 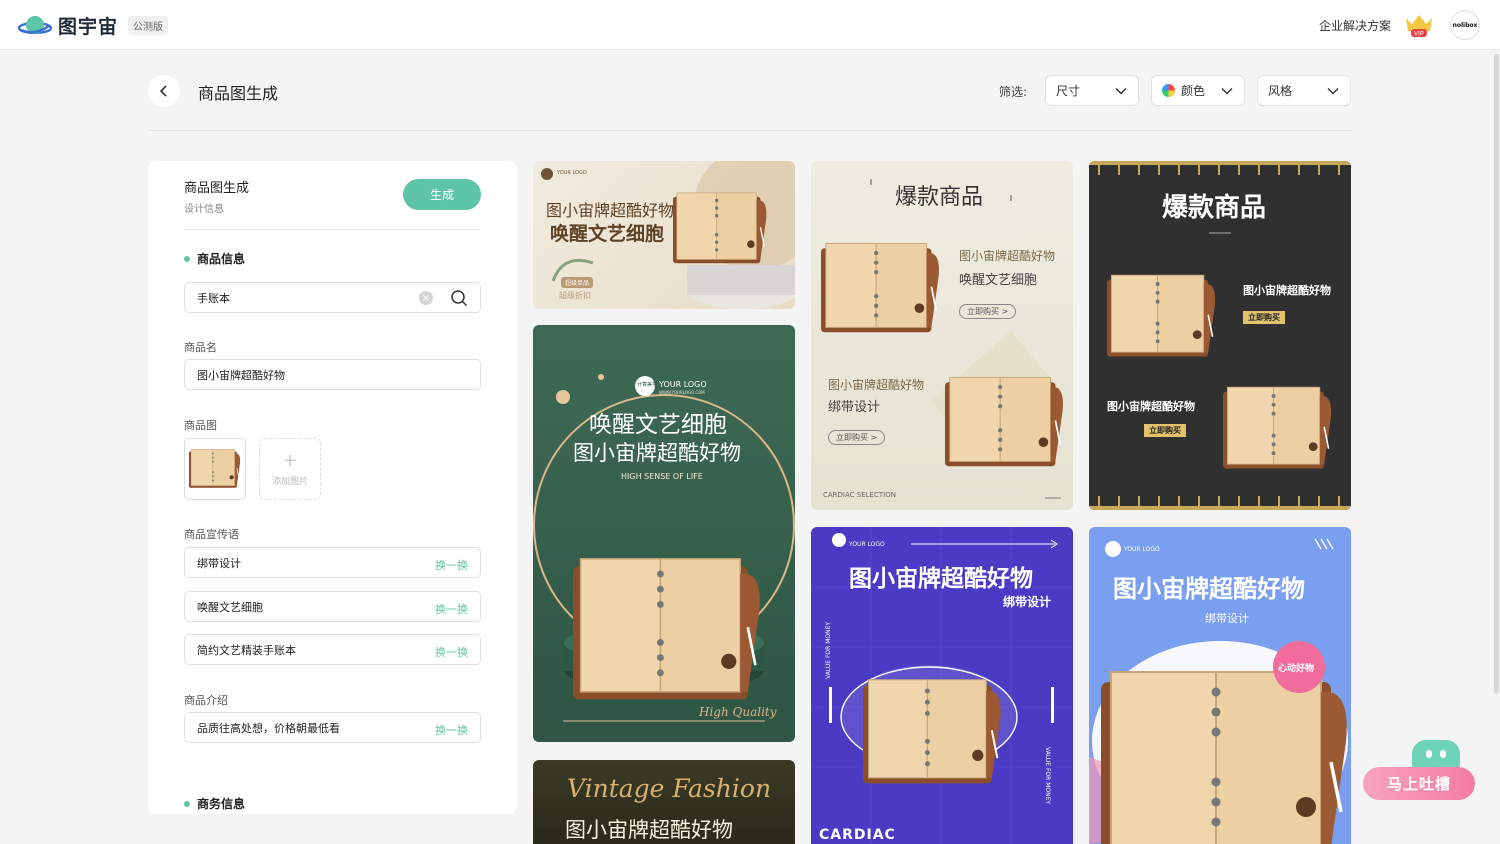 What do you see at coordinates (426, 298) in the screenshot?
I see `clear-icon: ×` at bounding box center [426, 298].